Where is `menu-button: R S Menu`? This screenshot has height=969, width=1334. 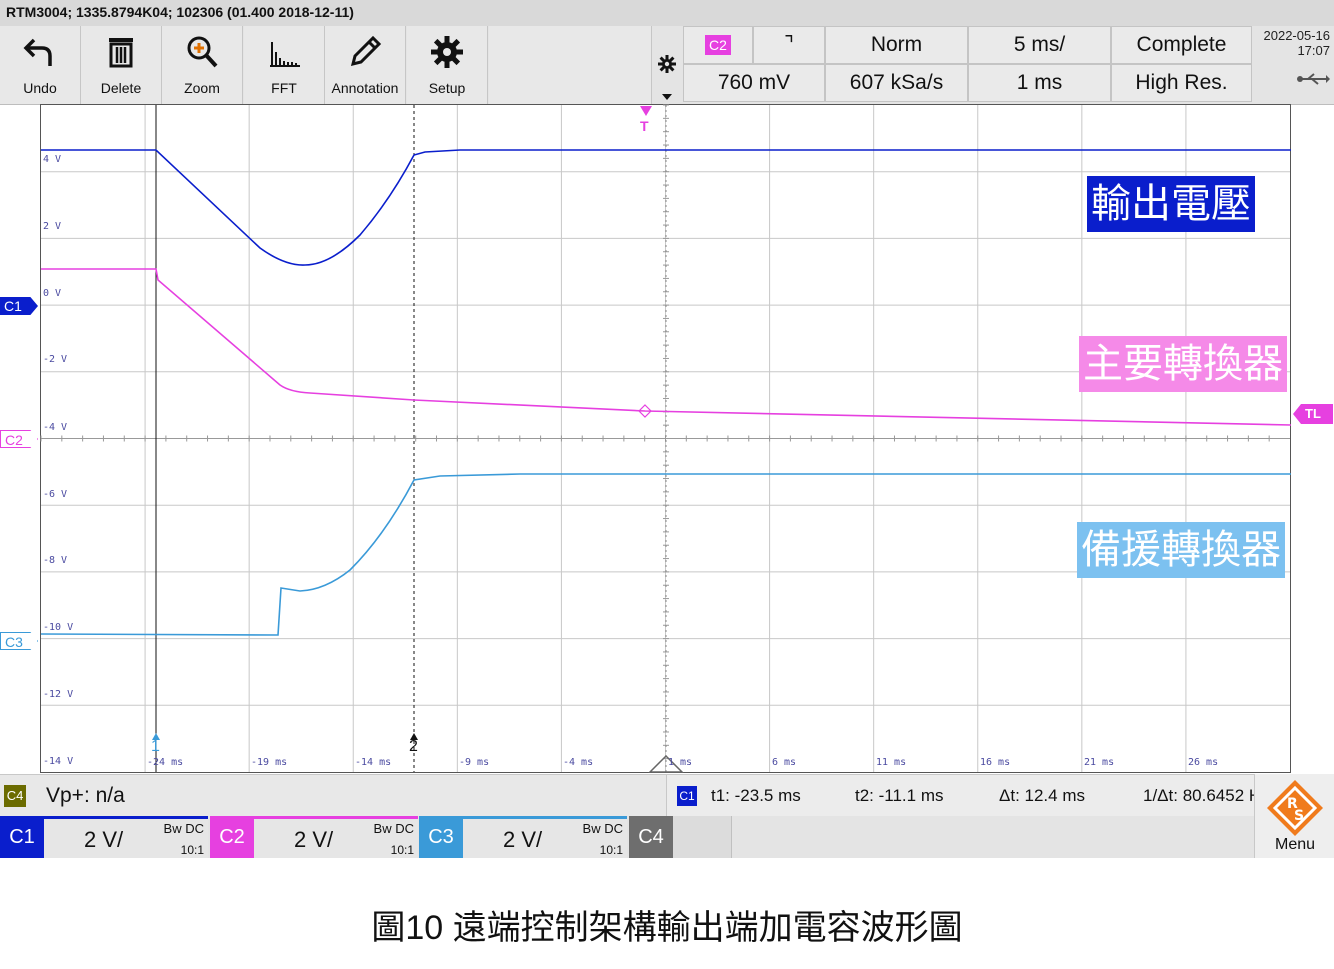 menu-button: R S Menu is located at coordinates (1294, 816).